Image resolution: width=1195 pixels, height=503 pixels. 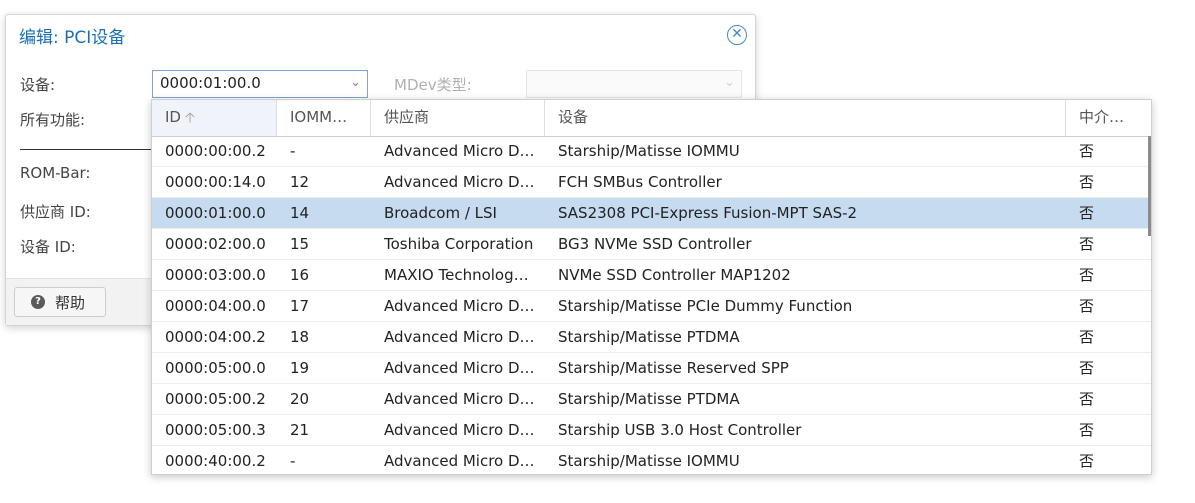 What do you see at coordinates (55, 173) in the screenshot?
I see `rom-bar-label: ROM-Bar:` at bounding box center [55, 173].